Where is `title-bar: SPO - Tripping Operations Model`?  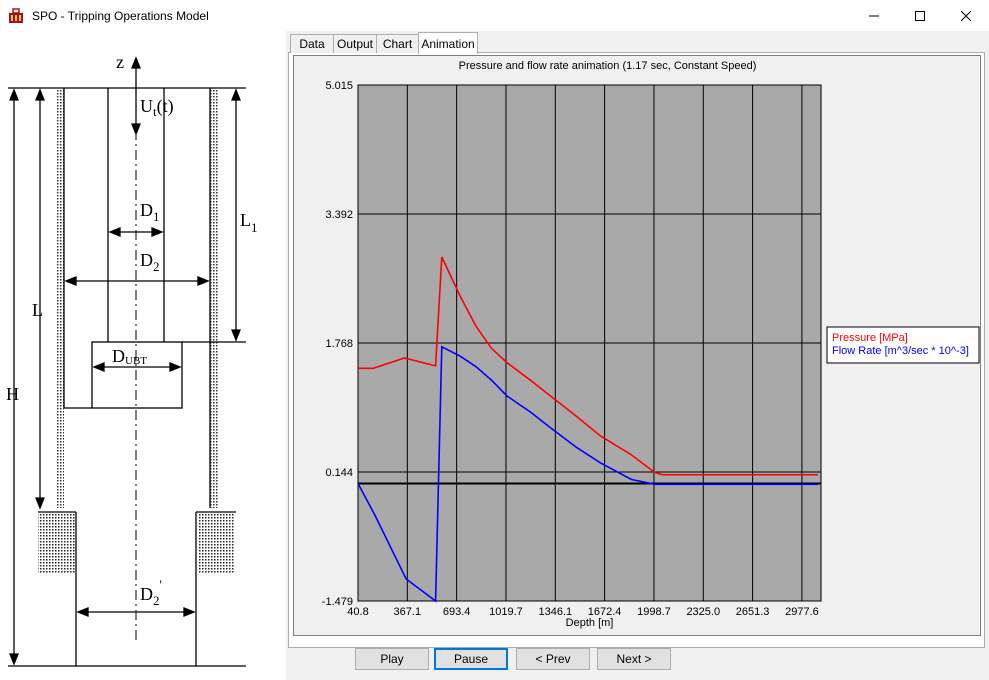
title-bar: SPO - Tripping Operations Model is located at coordinates (494, 15).